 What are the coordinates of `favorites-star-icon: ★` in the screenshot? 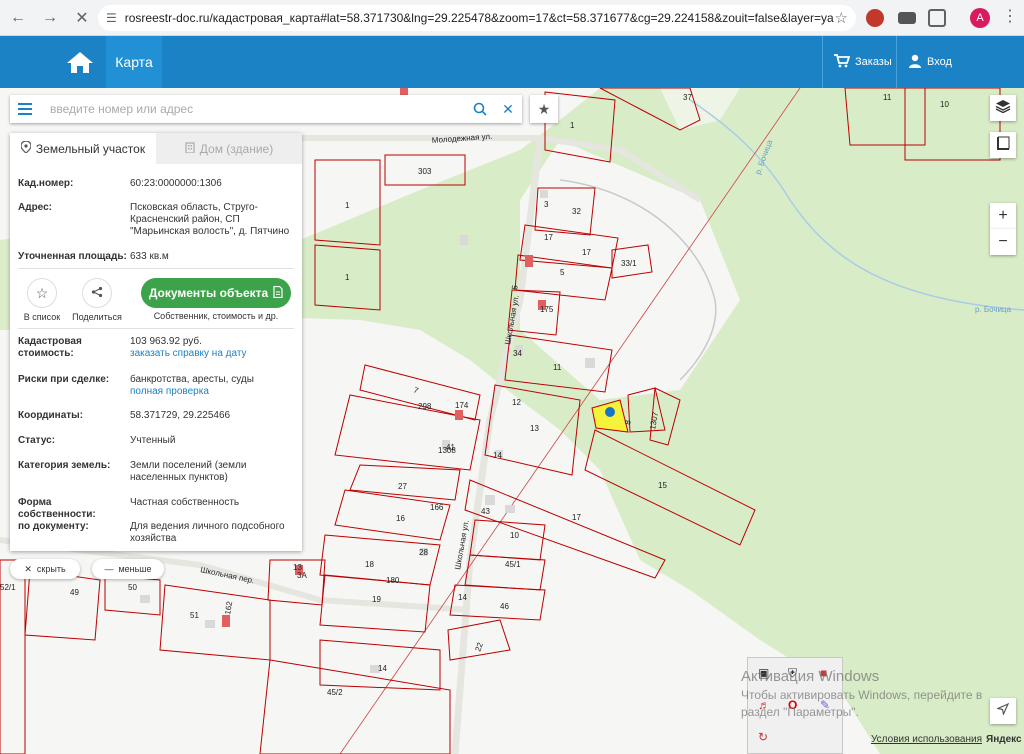 It's located at (544, 109).